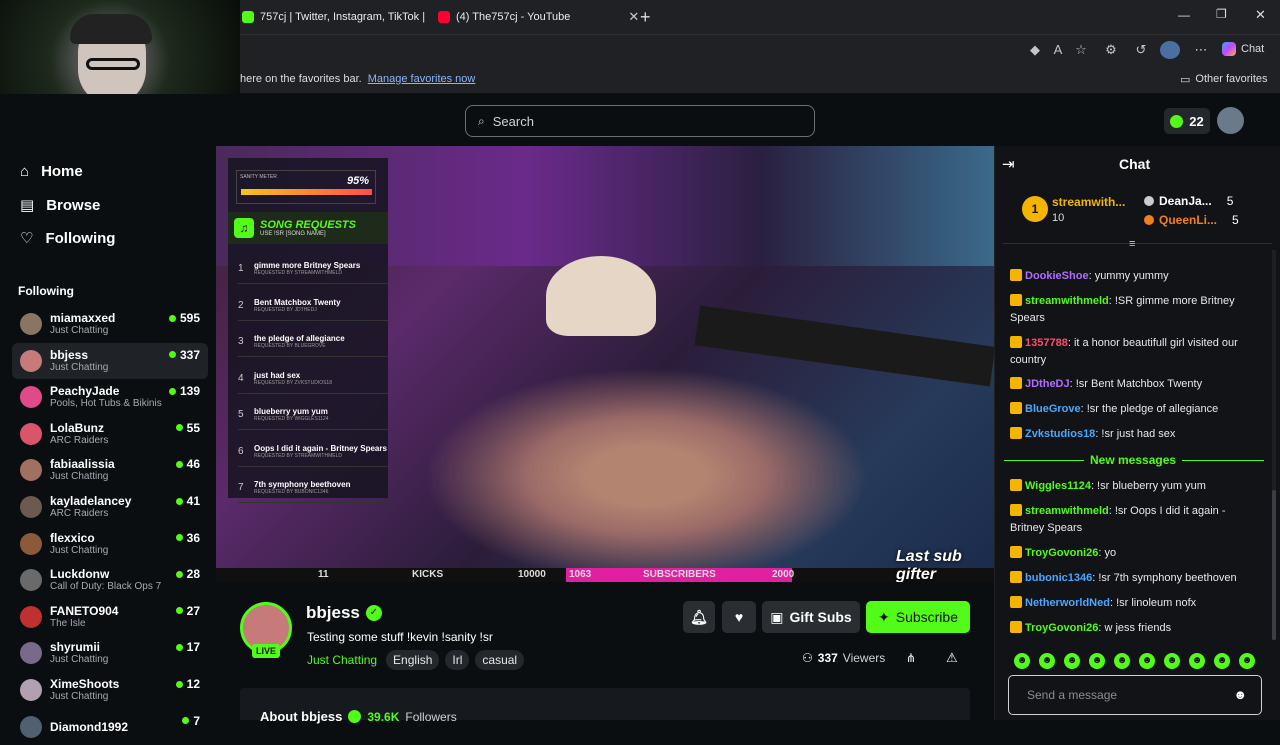 The width and height of the screenshot is (1280, 745). Describe the element at coordinates (457, 660) in the screenshot. I see `tag-irl: Irl` at that location.